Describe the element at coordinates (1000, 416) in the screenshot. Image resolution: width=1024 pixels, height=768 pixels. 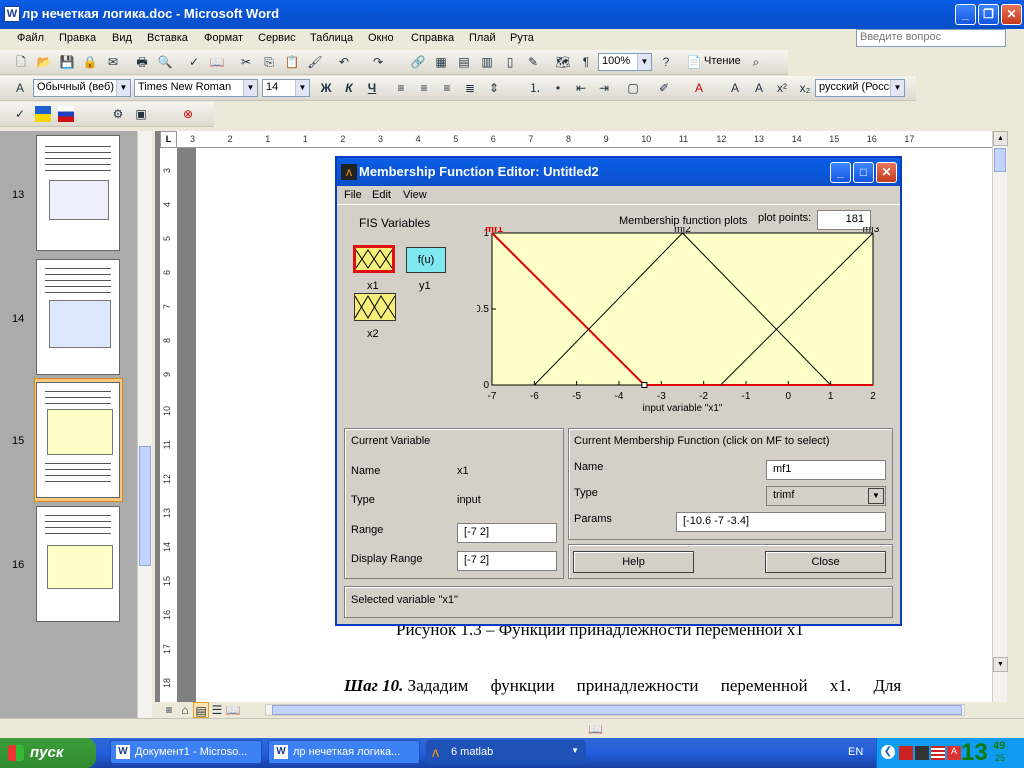
I see `document-scrollbar: ▲ ▼` at that location.